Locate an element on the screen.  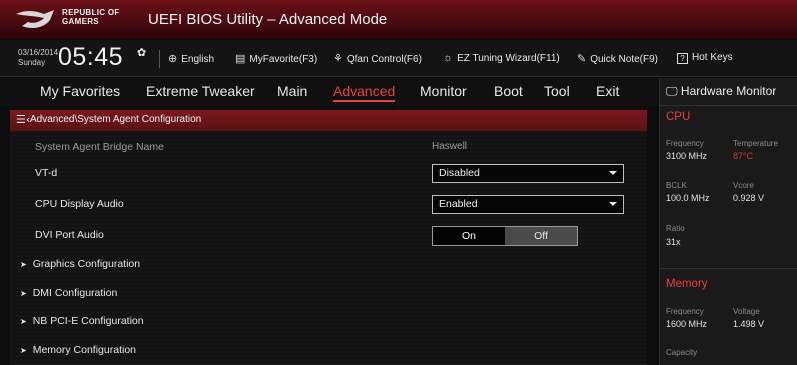
time-display: 05:45 is located at coordinates (91, 57).